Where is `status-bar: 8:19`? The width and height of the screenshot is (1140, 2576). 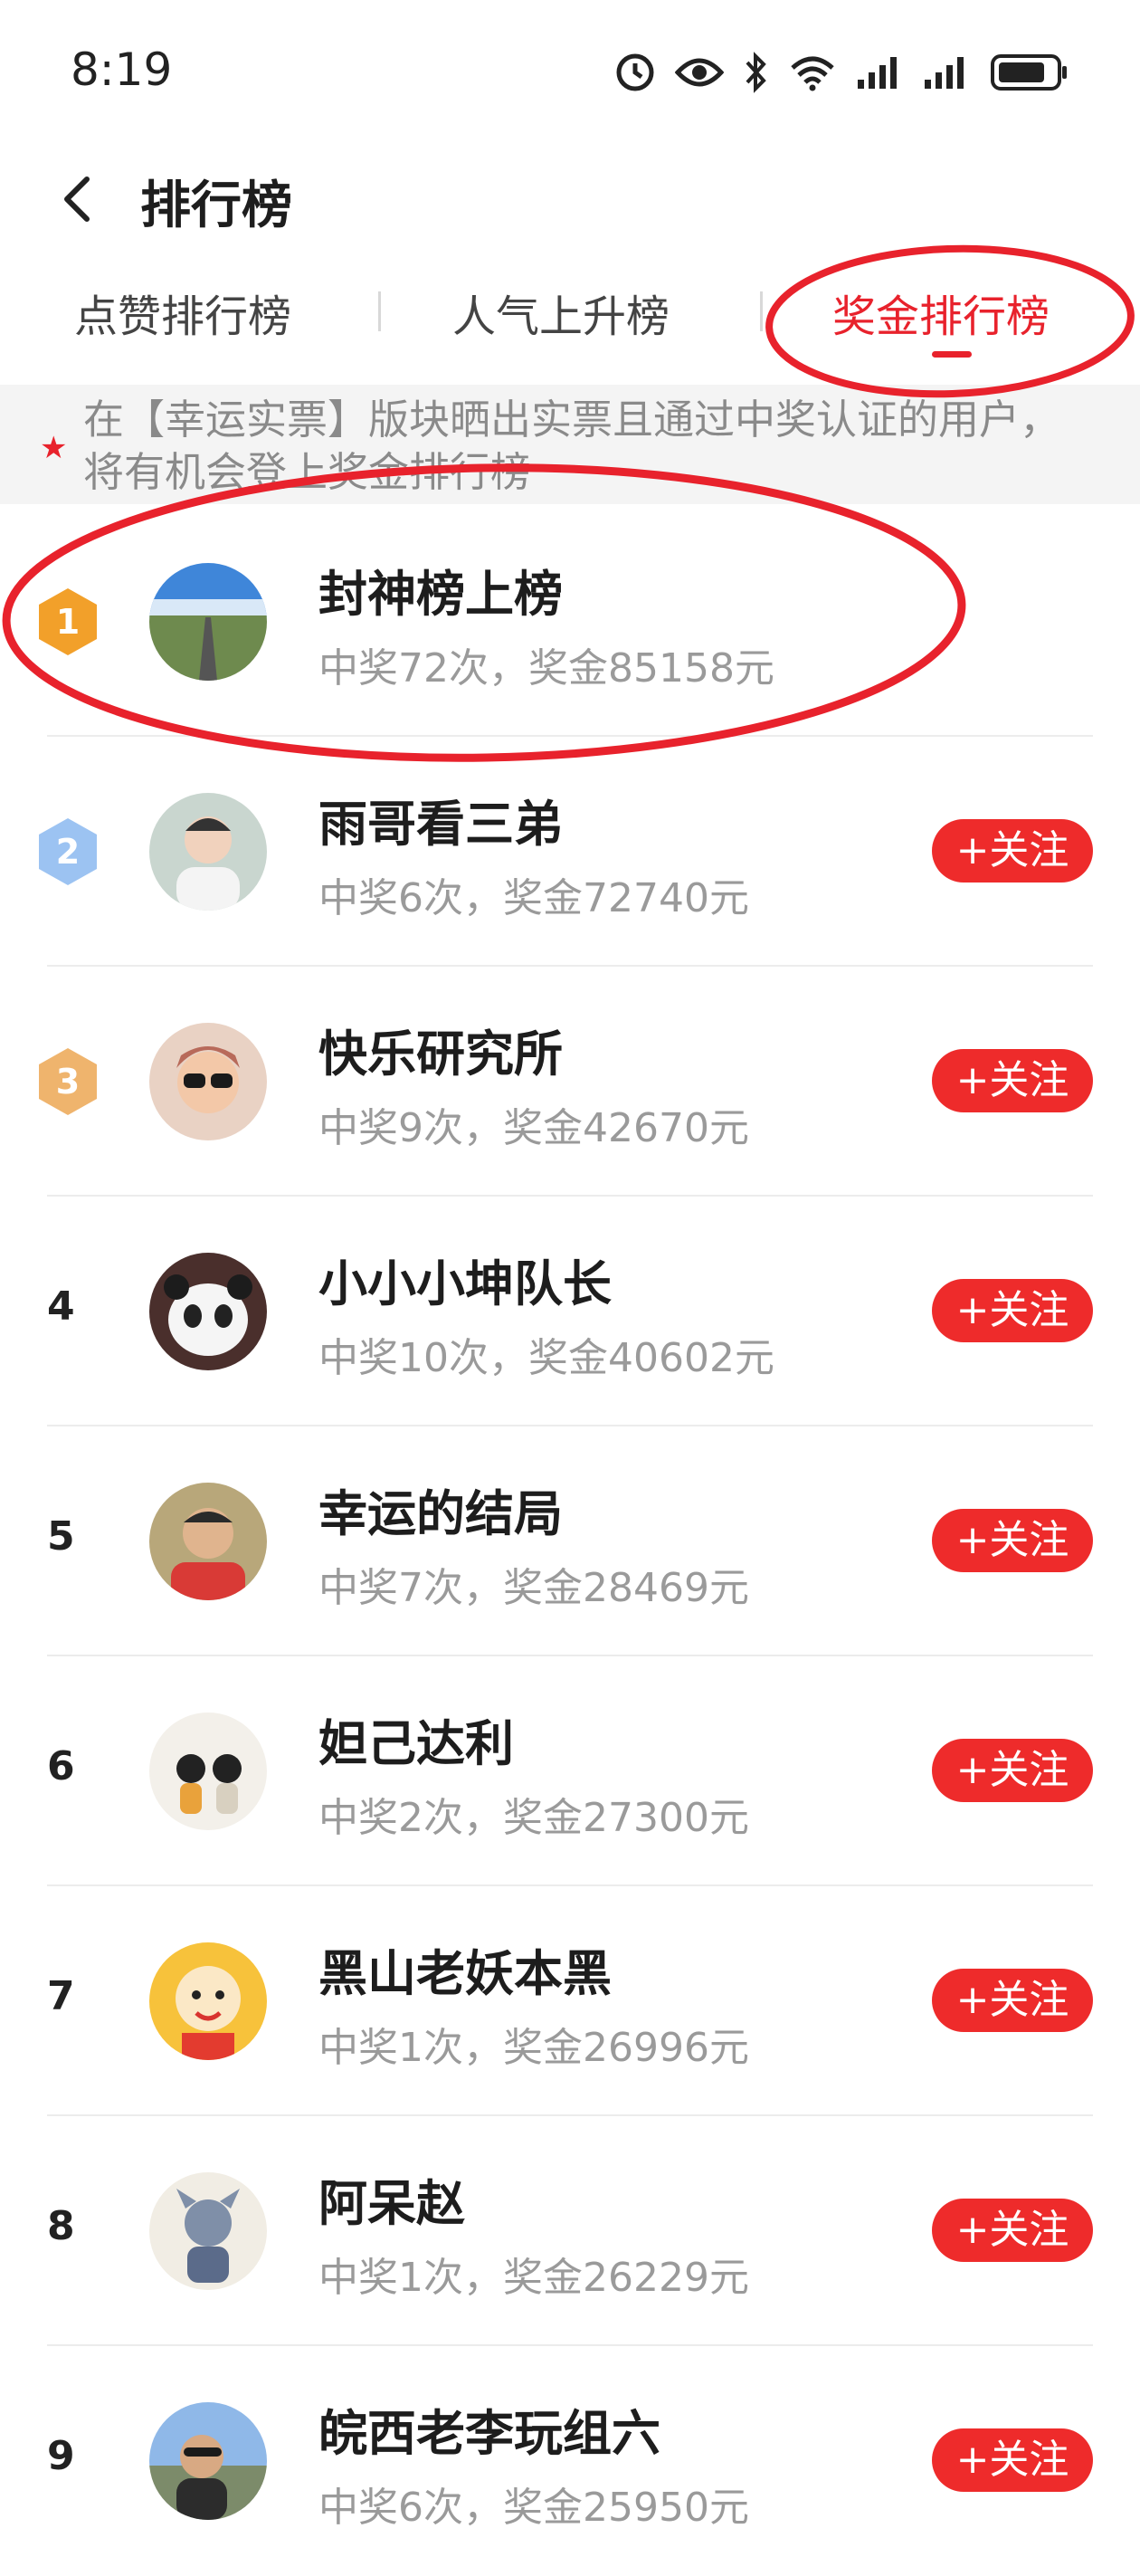
status-bar: 8:19 is located at coordinates (570, 72).